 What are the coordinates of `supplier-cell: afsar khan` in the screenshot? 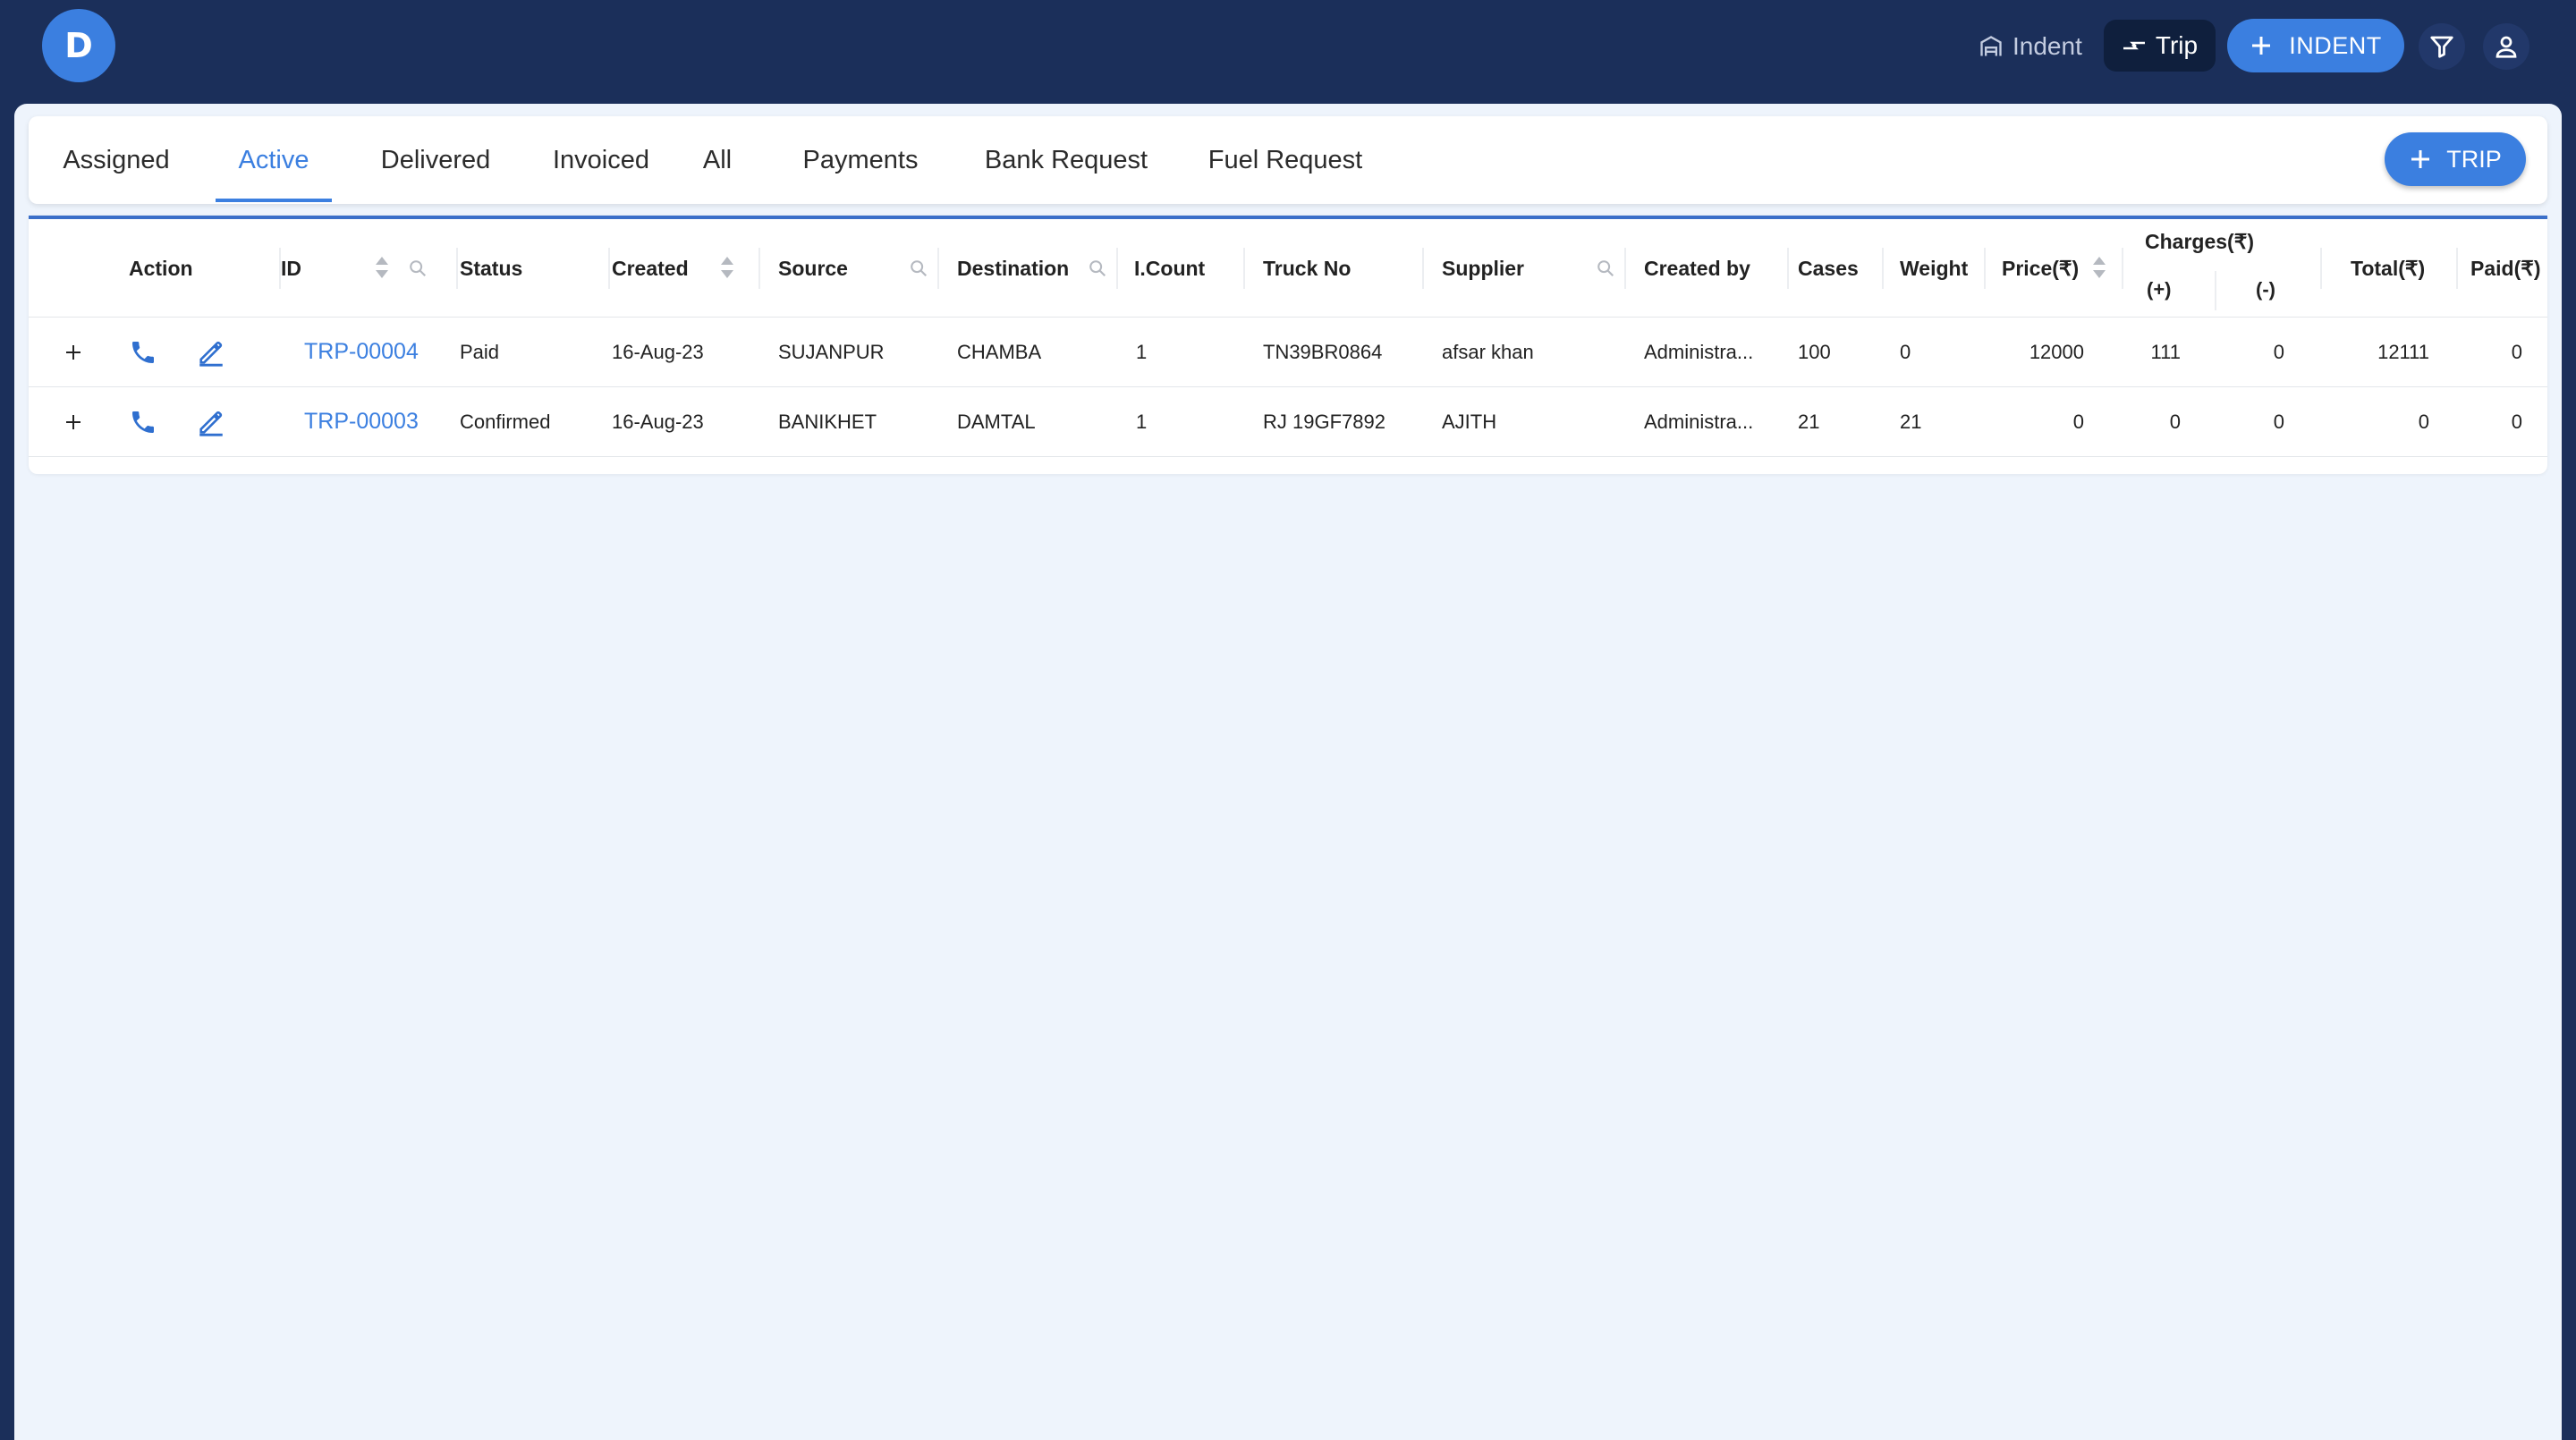 It's located at (1488, 351).